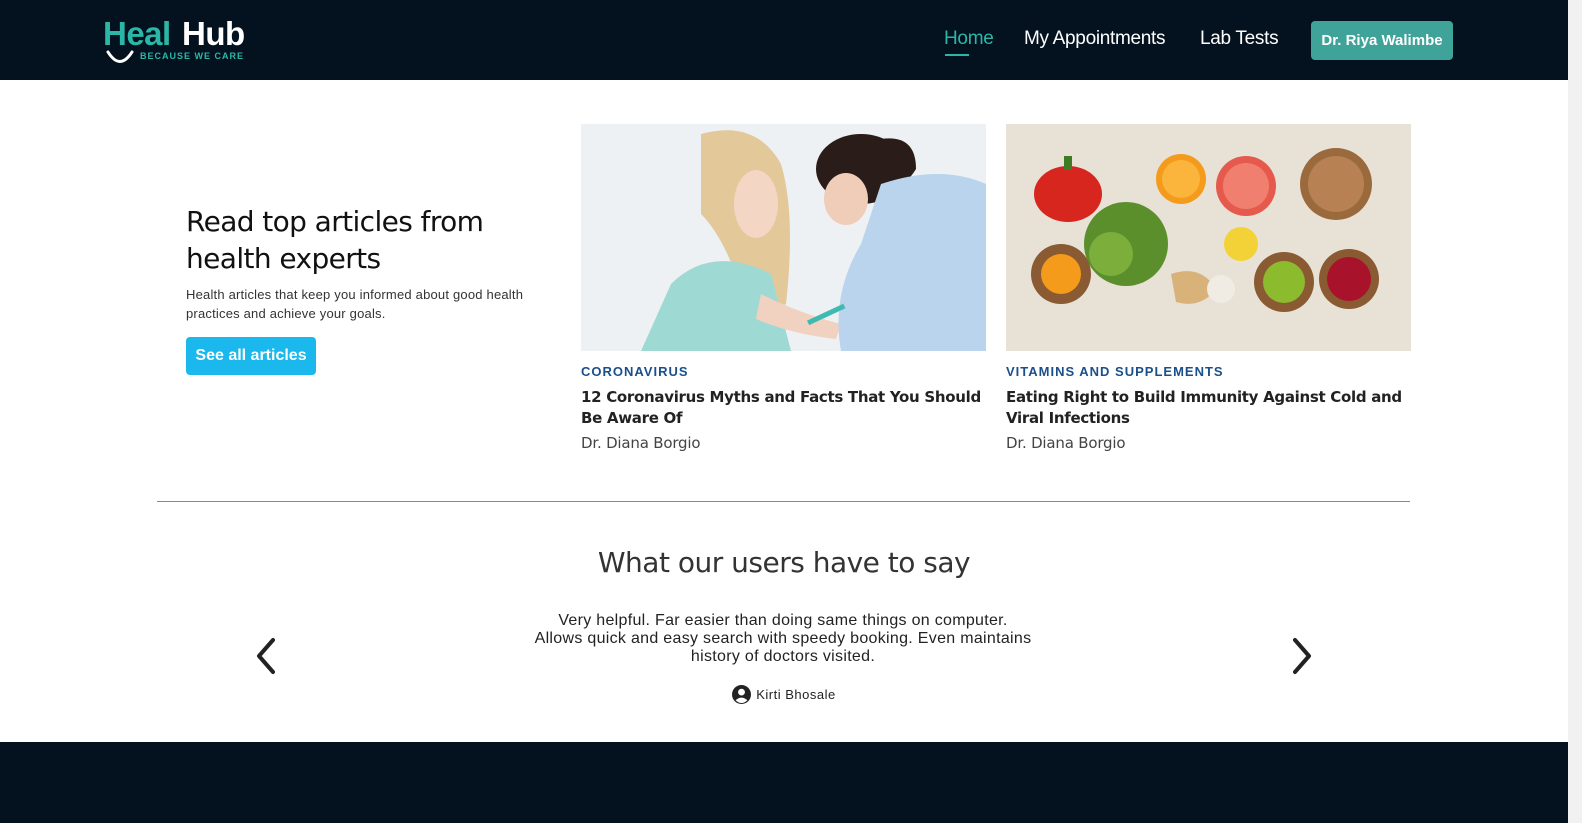 The width and height of the screenshot is (1582, 823). What do you see at coordinates (251, 356) in the screenshot?
I see `see-all-articles-button: See all articles` at bounding box center [251, 356].